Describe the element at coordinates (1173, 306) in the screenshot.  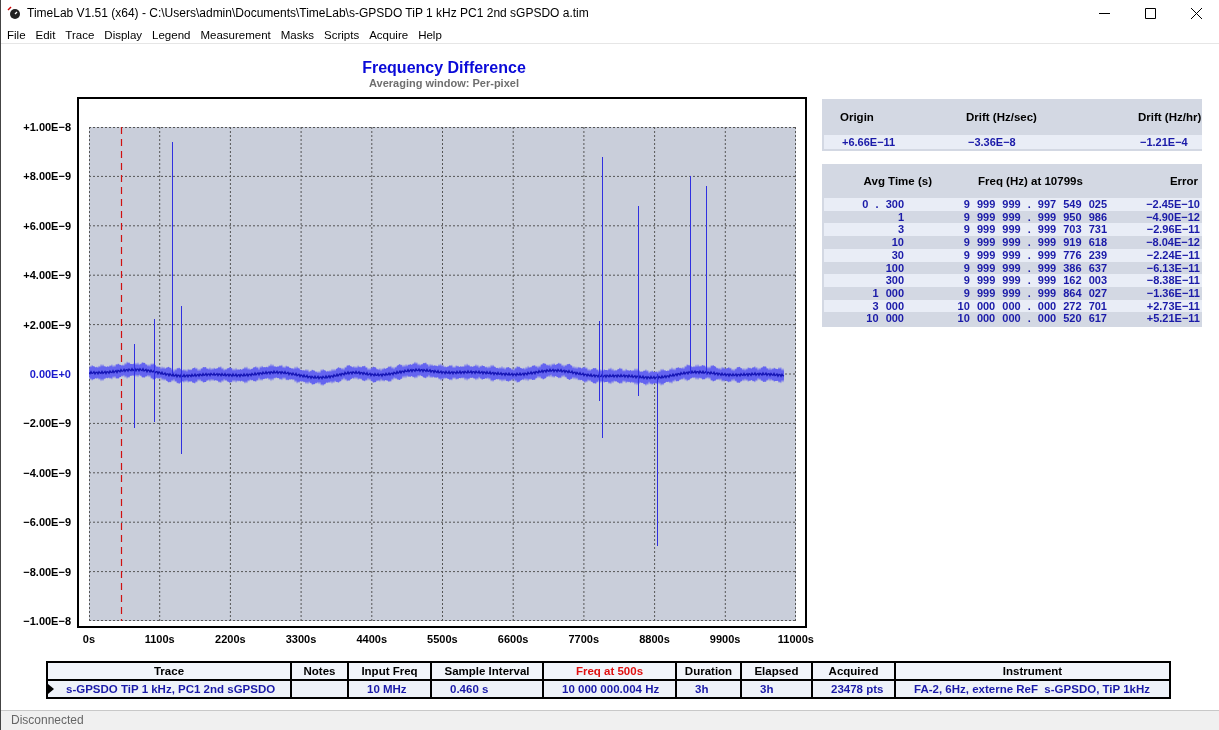
I see `table-cell-text: +2.73E−11` at that location.